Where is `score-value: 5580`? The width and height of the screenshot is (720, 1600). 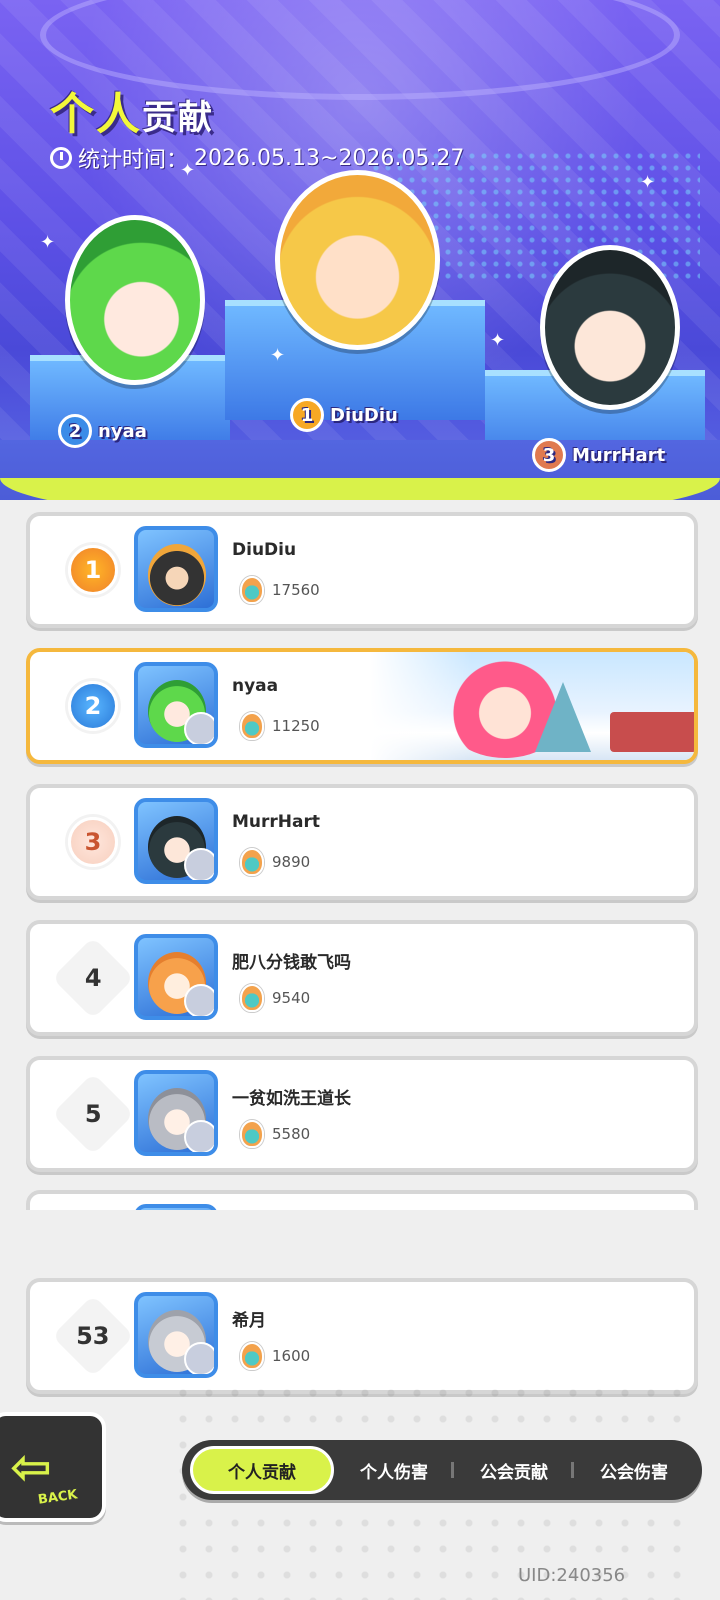
score-value: 5580 is located at coordinates (291, 1134).